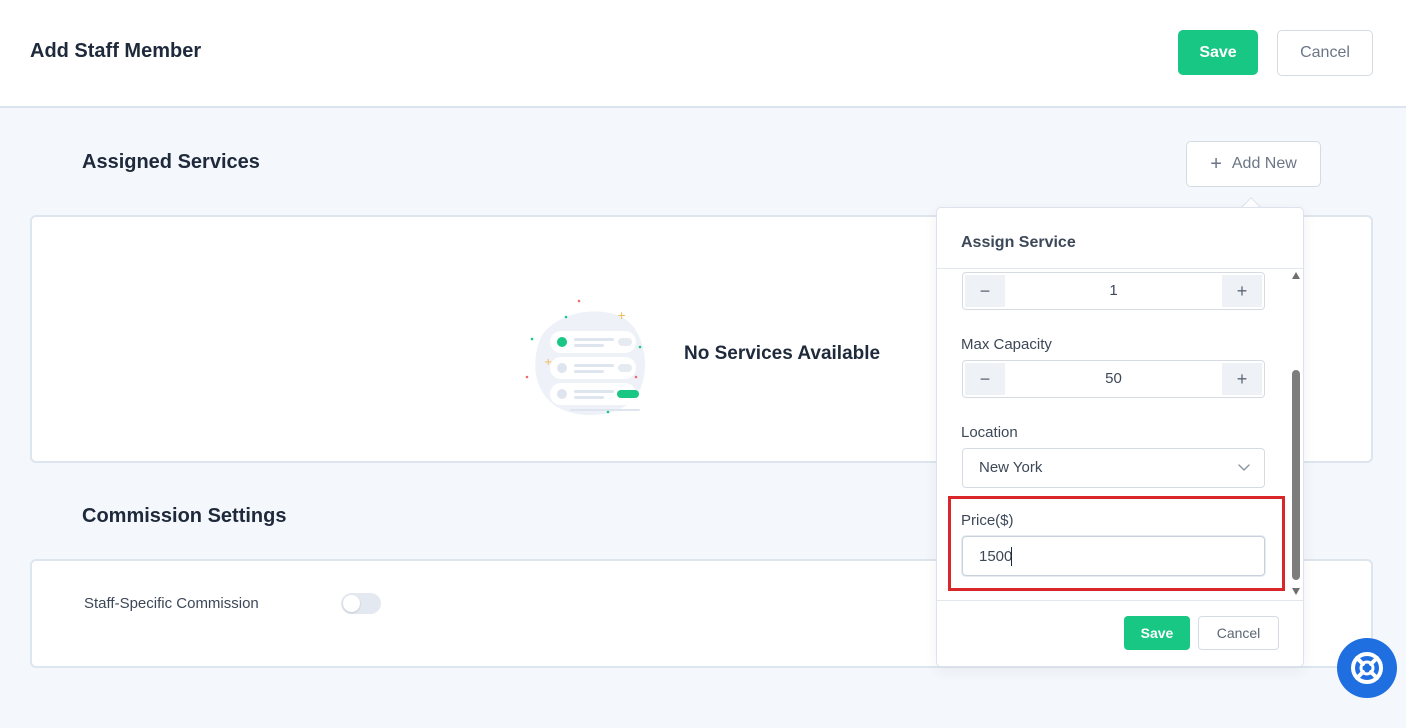 This screenshot has height=728, width=1406. I want to click on commission-settings-title: Commission Settings, so click(184, 516).